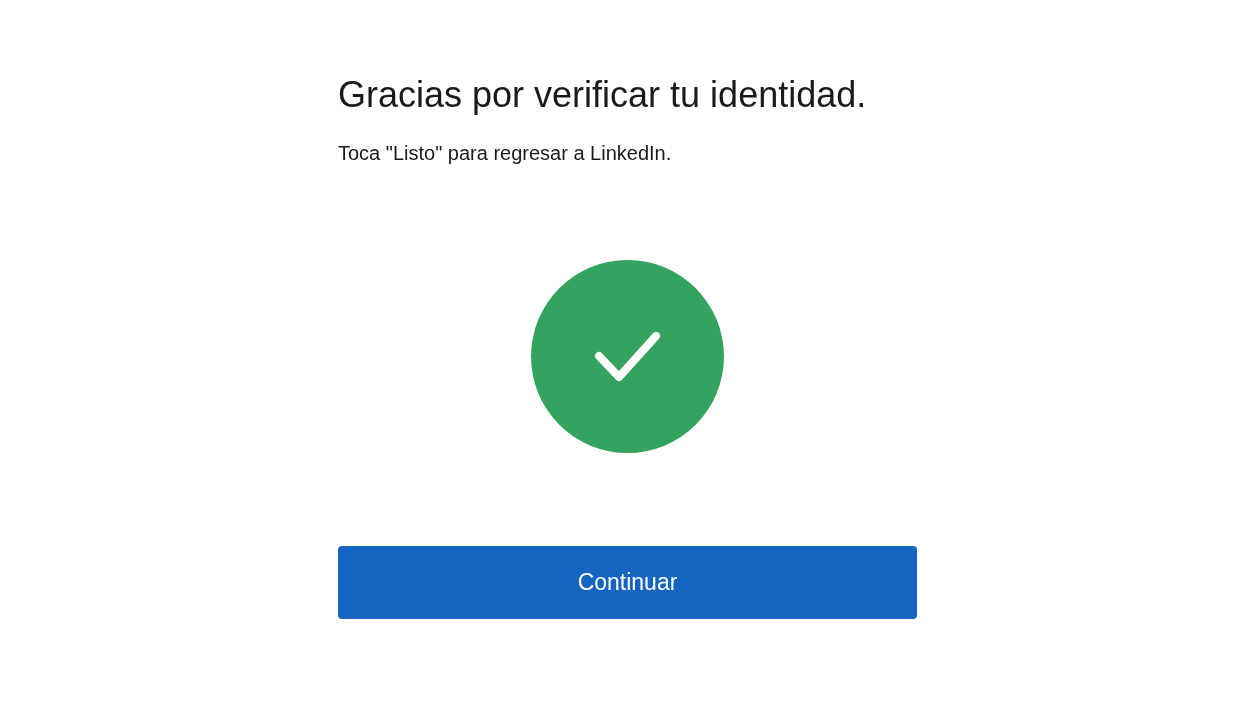 Image resolution: width=1252 pixels, height=704 pixels. Describe the element at coordinates (603, 95) in the screenshot. I see `page-title: Gracias por verificar tu identidad.` at that location.